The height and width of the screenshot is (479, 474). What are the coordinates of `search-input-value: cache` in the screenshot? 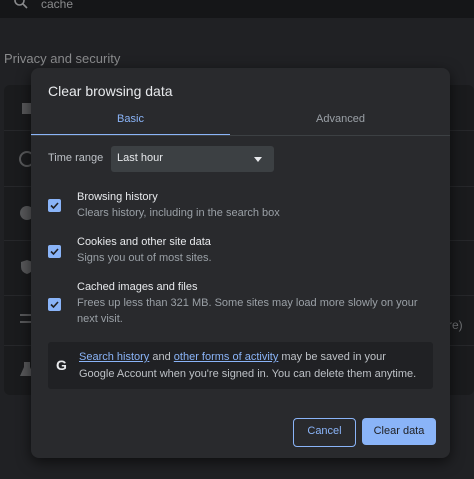 It's located at (57, 5).